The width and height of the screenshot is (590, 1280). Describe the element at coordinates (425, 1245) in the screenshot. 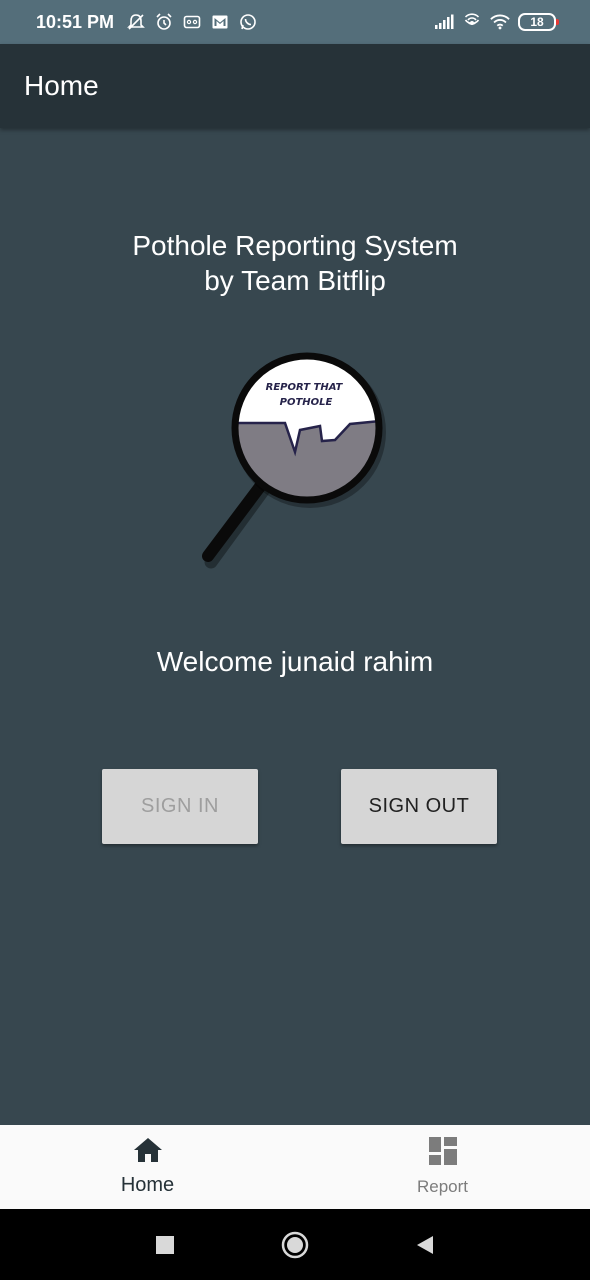

I see `back-icon` at that location.